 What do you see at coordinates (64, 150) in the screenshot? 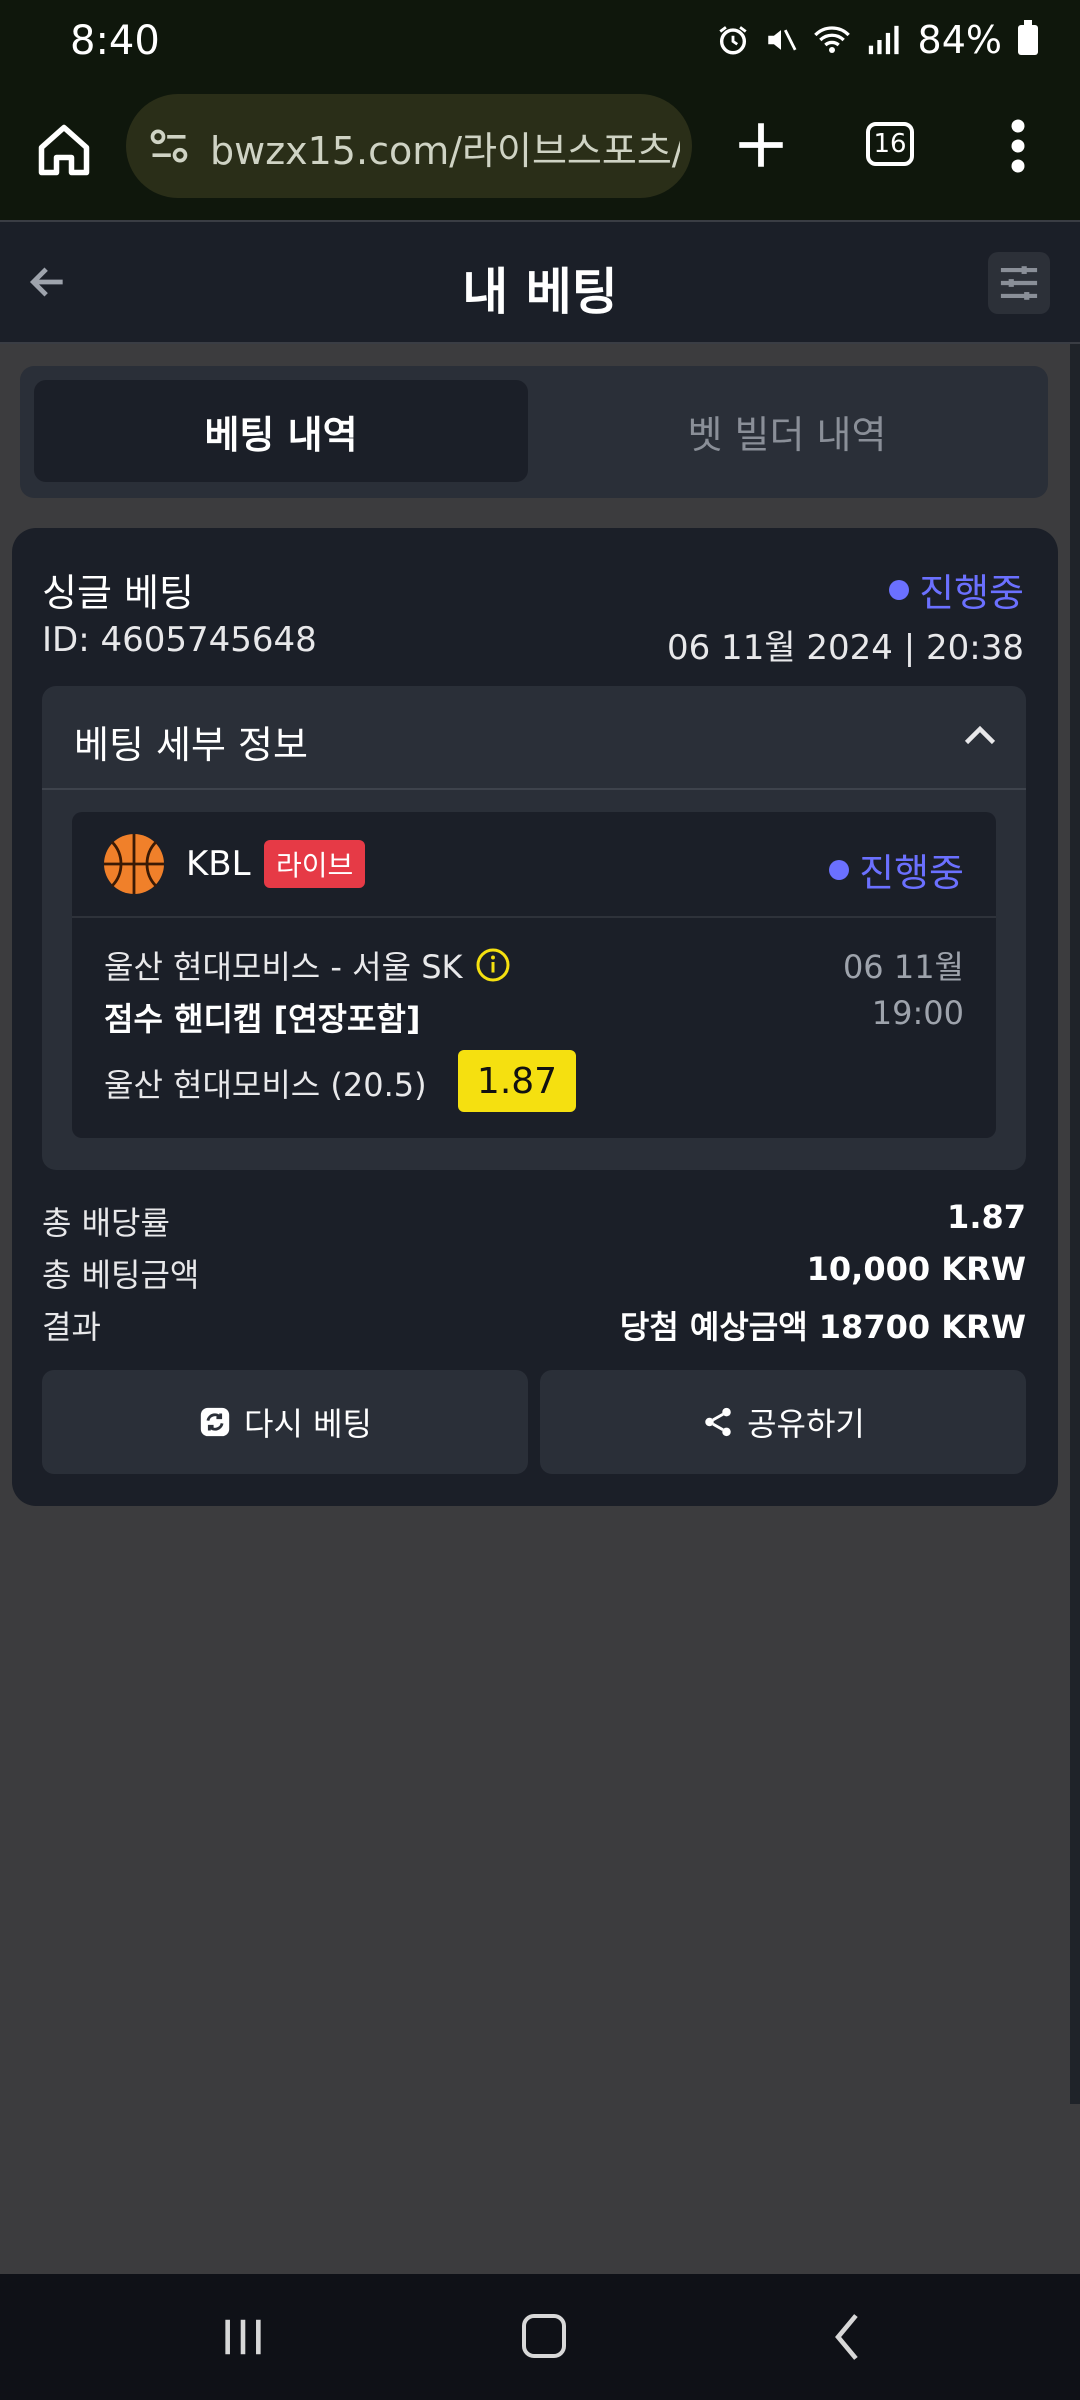
I see `home-icon` at bounding box center [64, 150].